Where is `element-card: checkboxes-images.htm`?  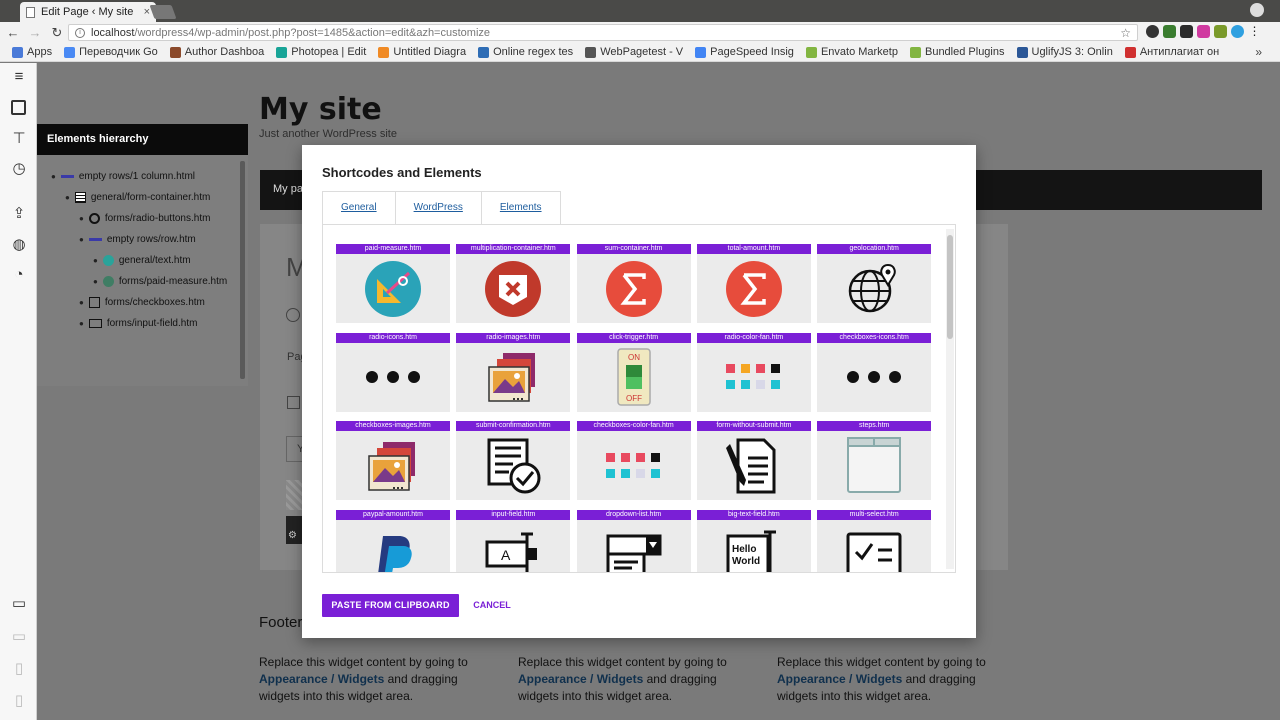 element-card: checkboxes-images.htm is located at coordinates (393, 460).